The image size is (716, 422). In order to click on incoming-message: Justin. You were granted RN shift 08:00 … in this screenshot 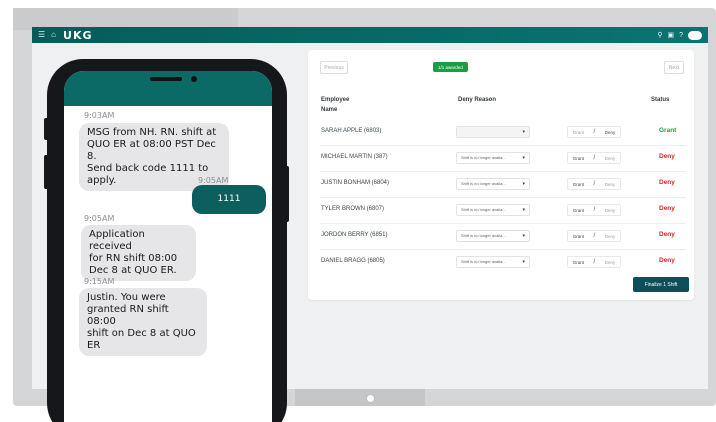, I will do `click(143, 322)`.